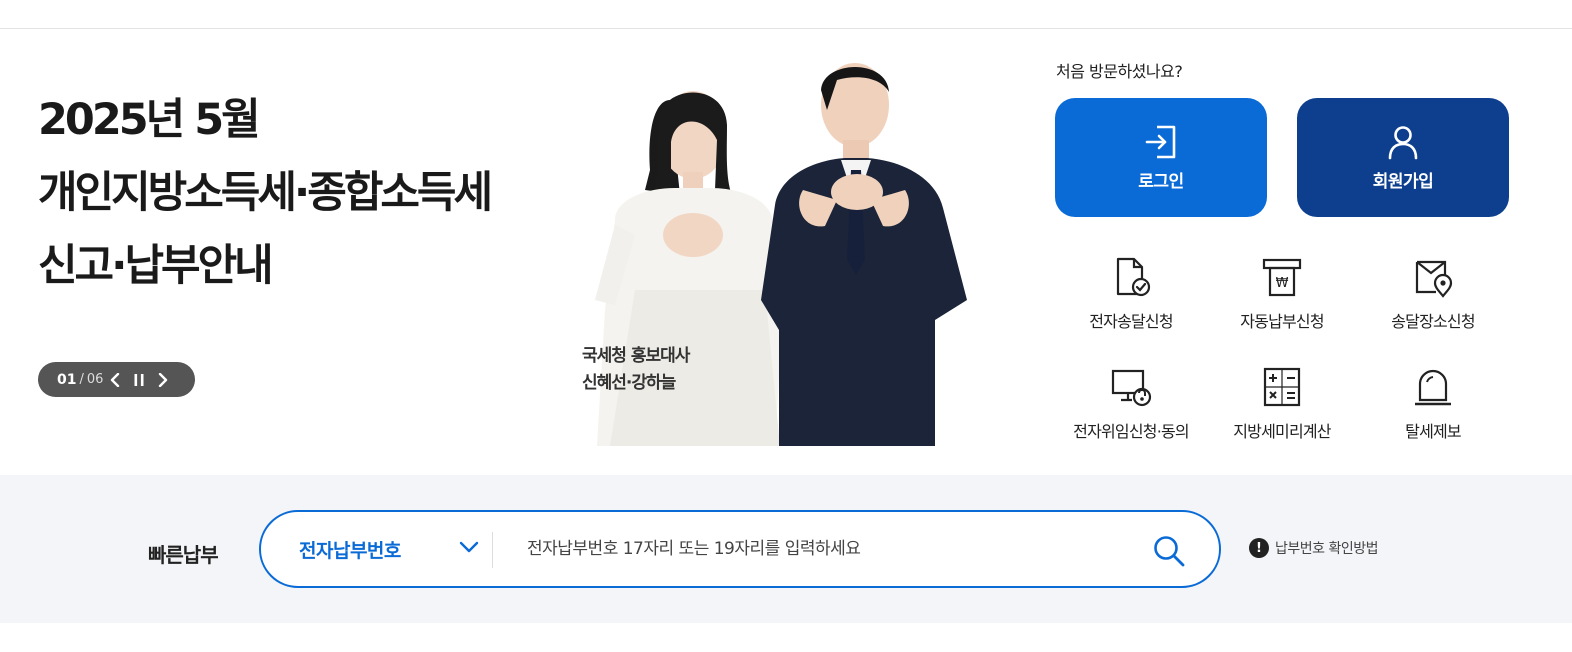 Image resolution: width=1572 pixels, height=652 pixels. I want to click on caption-line-2: 신혜선·강하늘, so click(629, 383).